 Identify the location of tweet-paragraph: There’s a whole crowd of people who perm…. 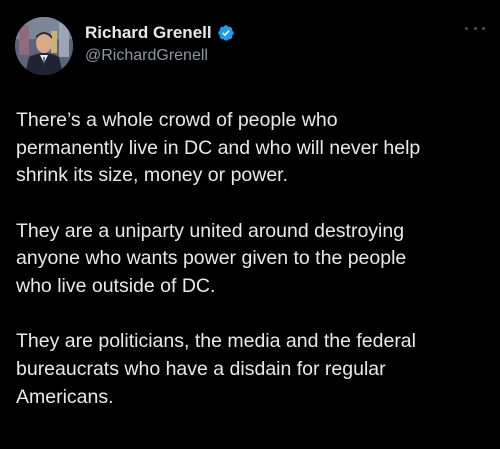
(218, 148).